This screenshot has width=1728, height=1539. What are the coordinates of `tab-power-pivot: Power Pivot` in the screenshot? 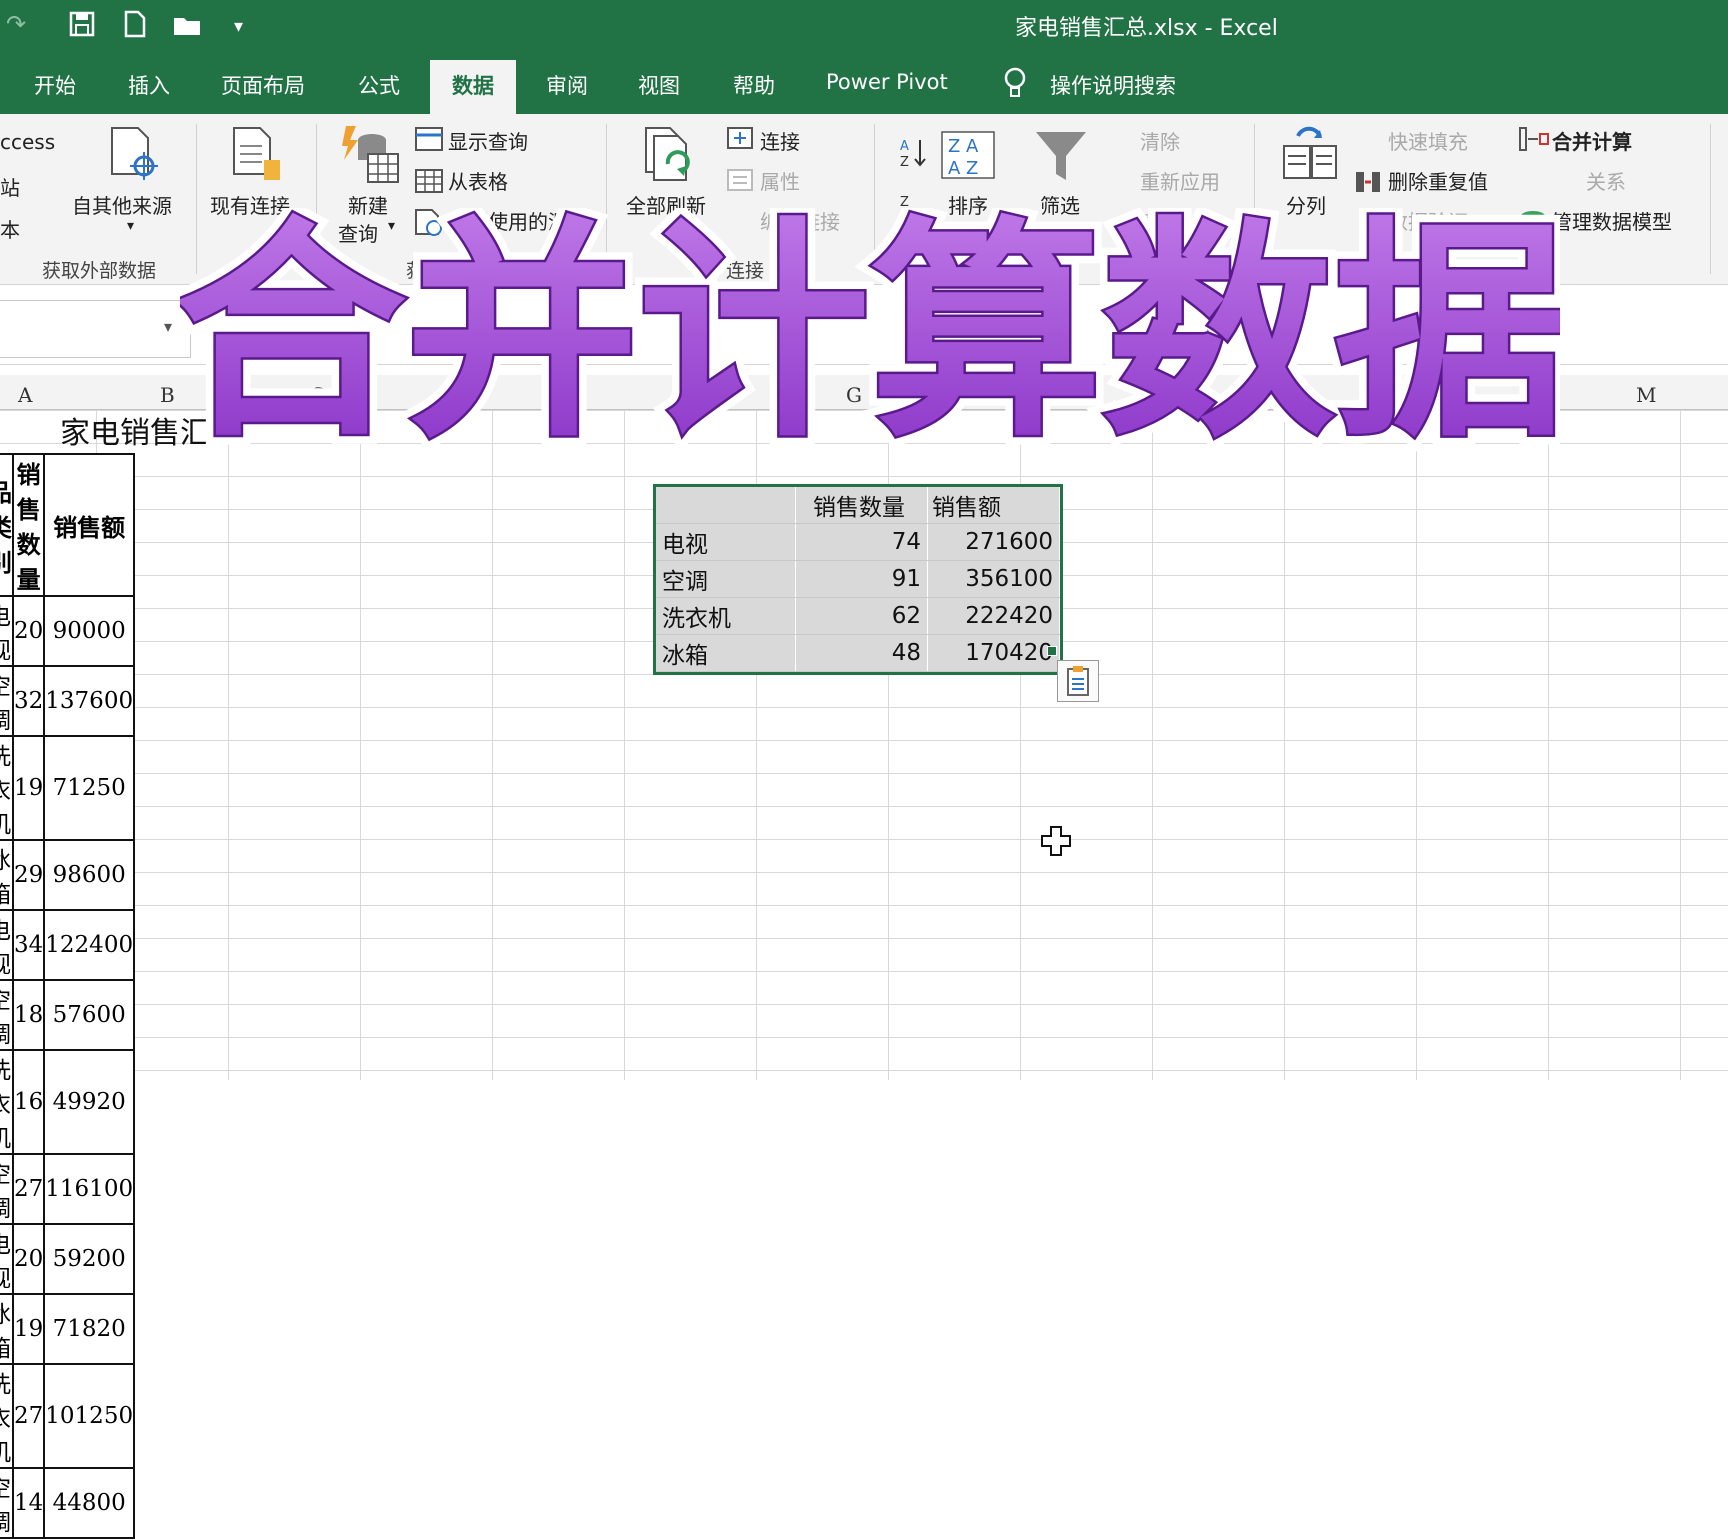 It's located at (887, 82).